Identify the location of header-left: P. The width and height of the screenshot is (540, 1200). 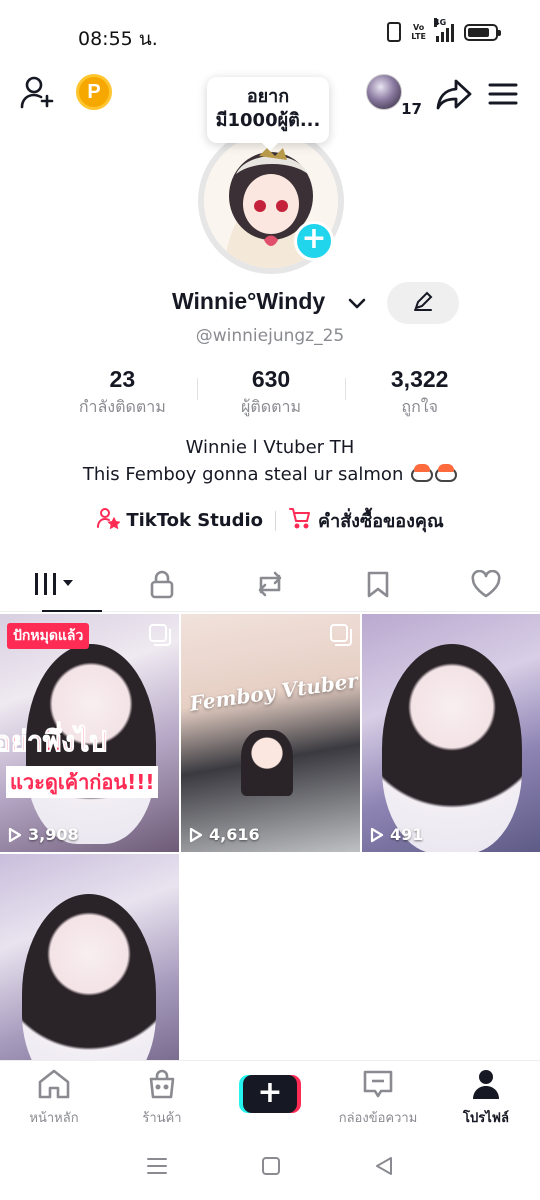
(66, 92).